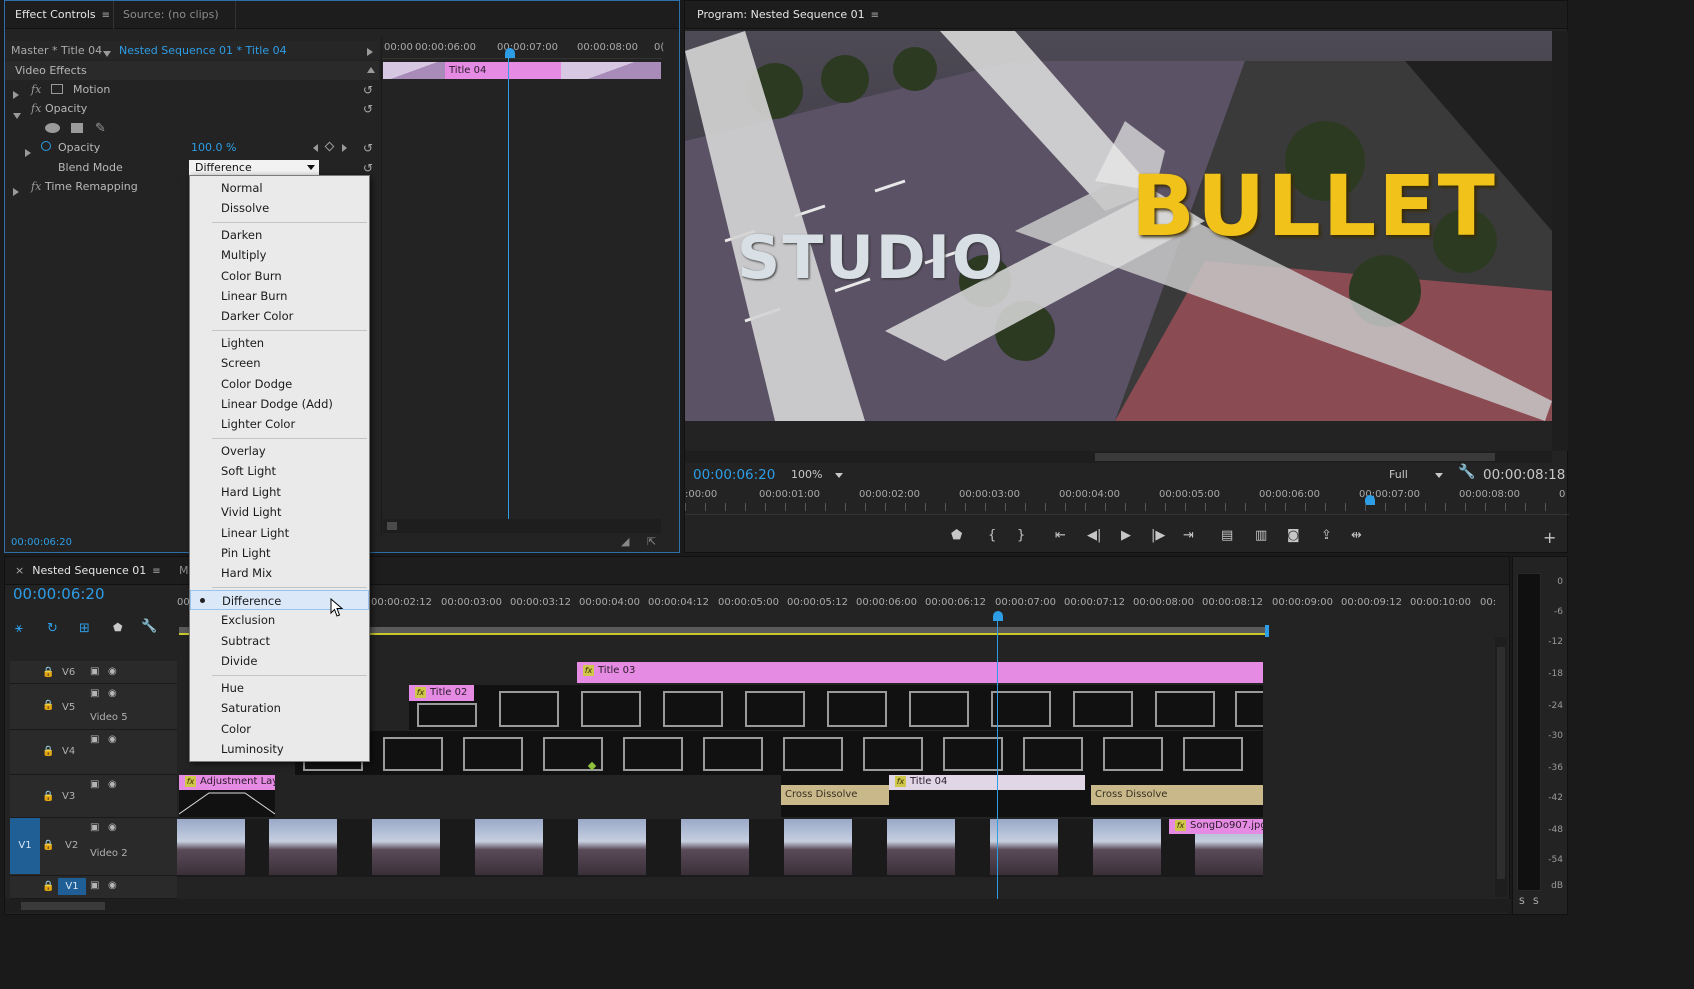 The image size is (1694, 989). I want to click on clip-title-04: fx Title 04, so click(987, 782).